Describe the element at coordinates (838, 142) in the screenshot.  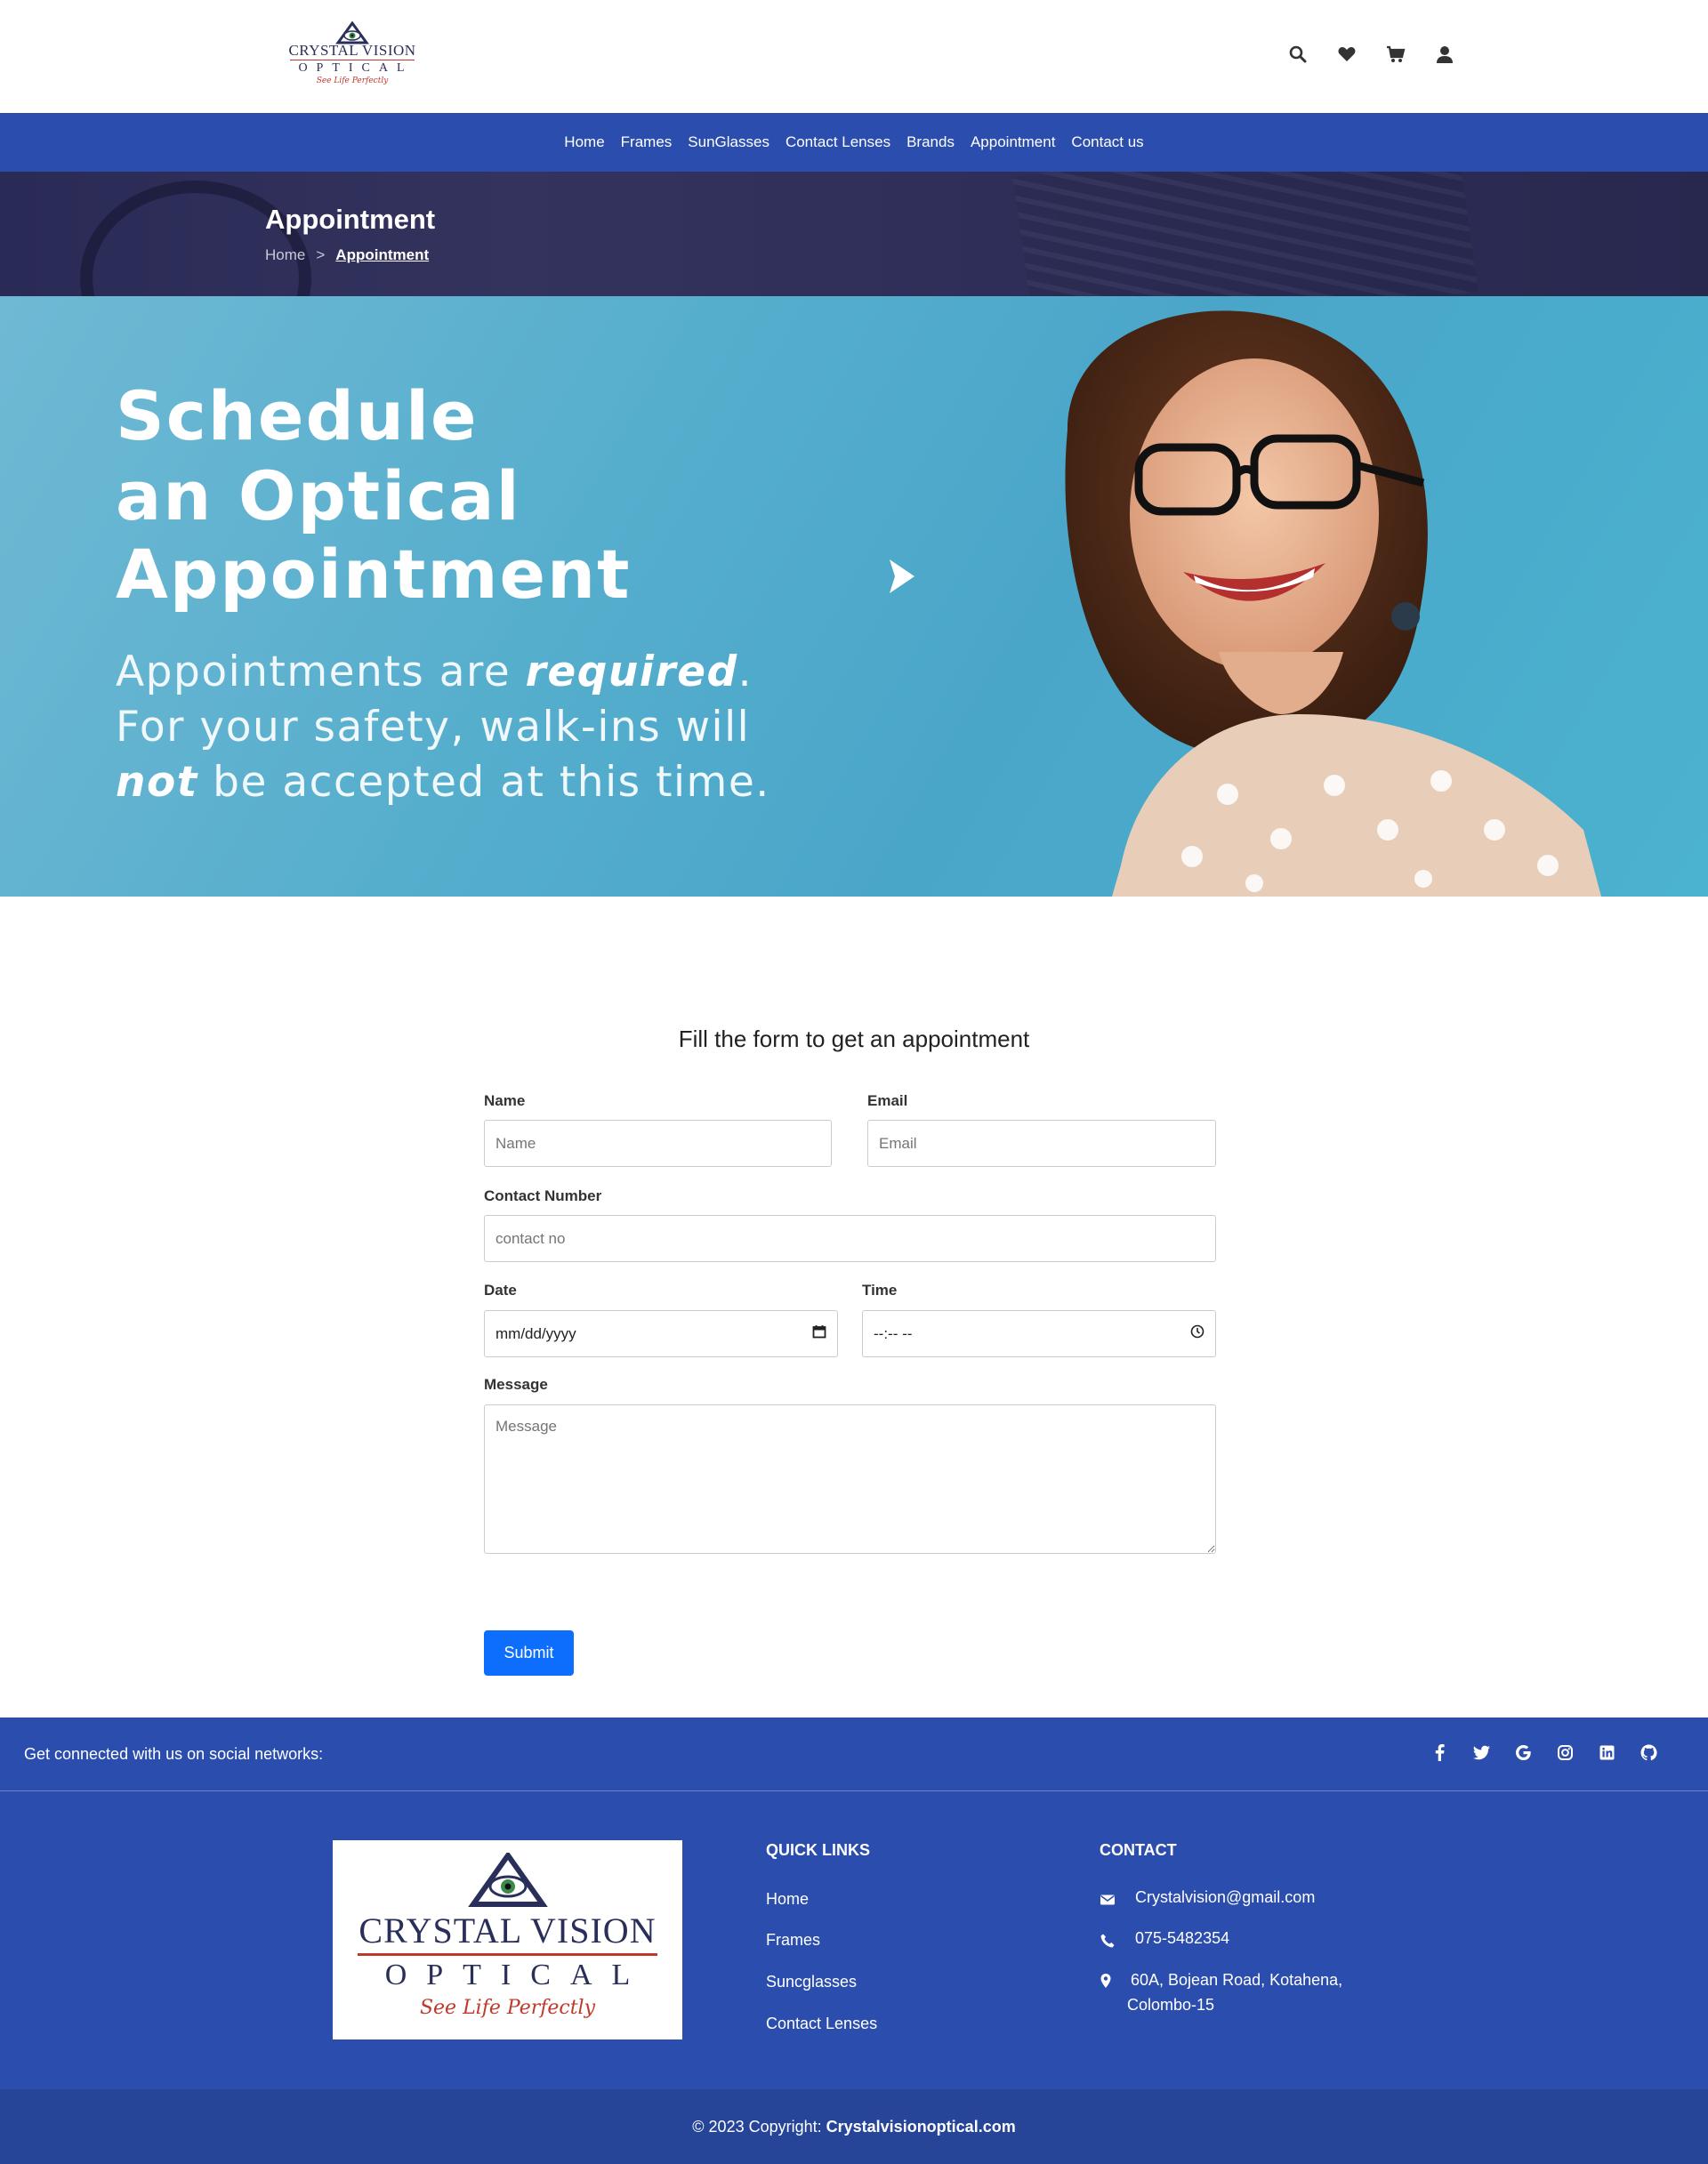
I see `nav-item-contact-lenses: Contact Lenses` at that location.